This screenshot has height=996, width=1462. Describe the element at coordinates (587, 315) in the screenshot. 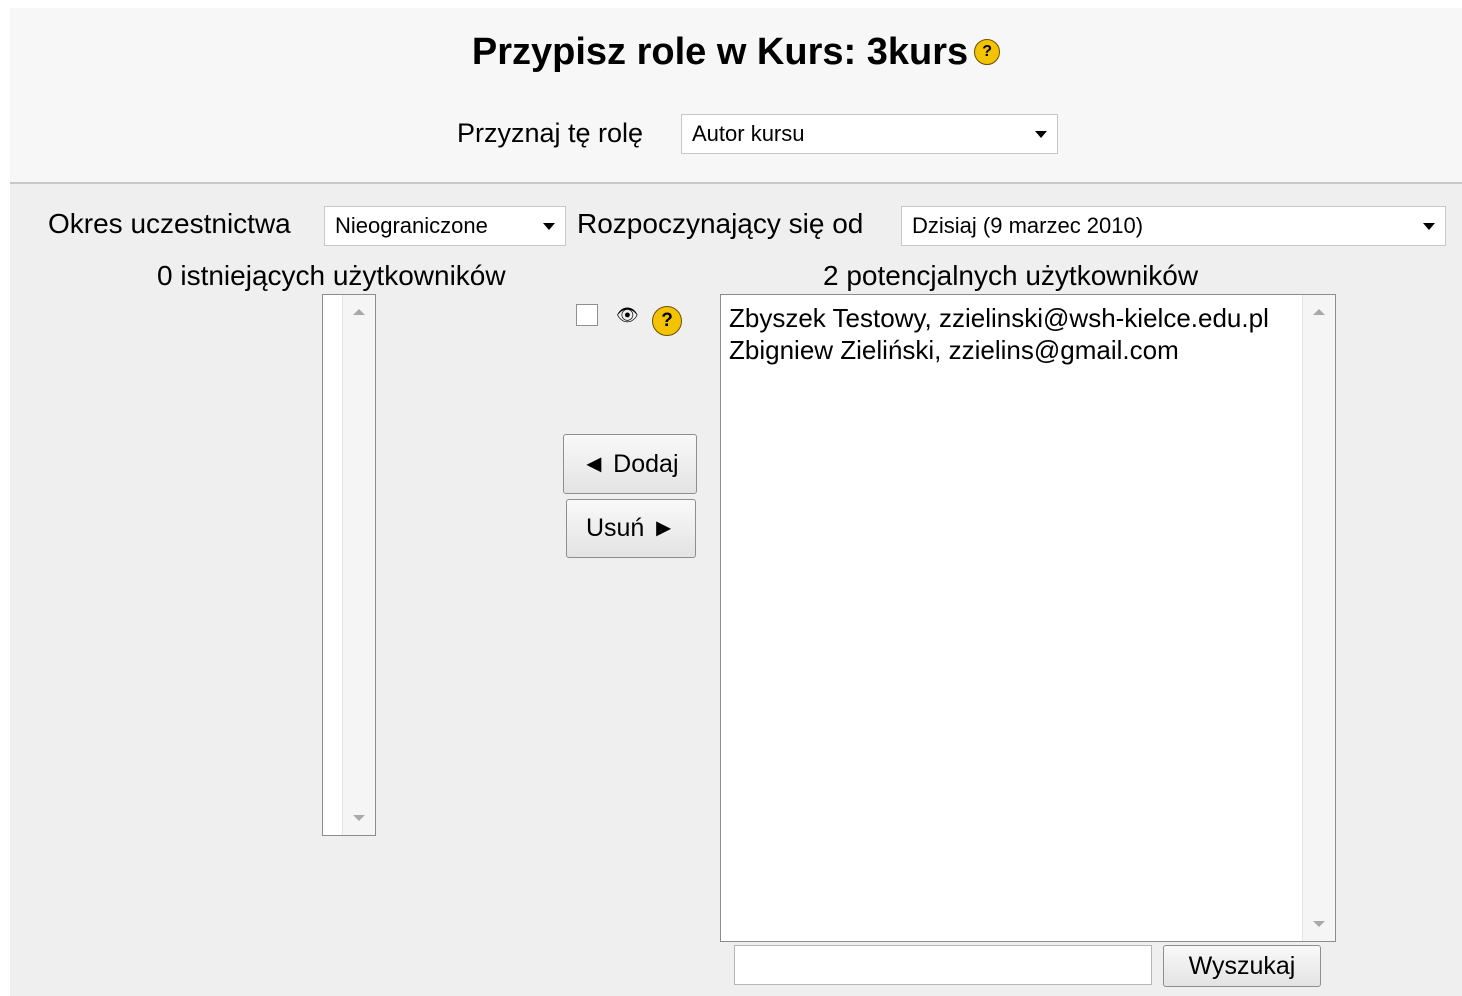

I see `show-hidden-checkbox` at that location.